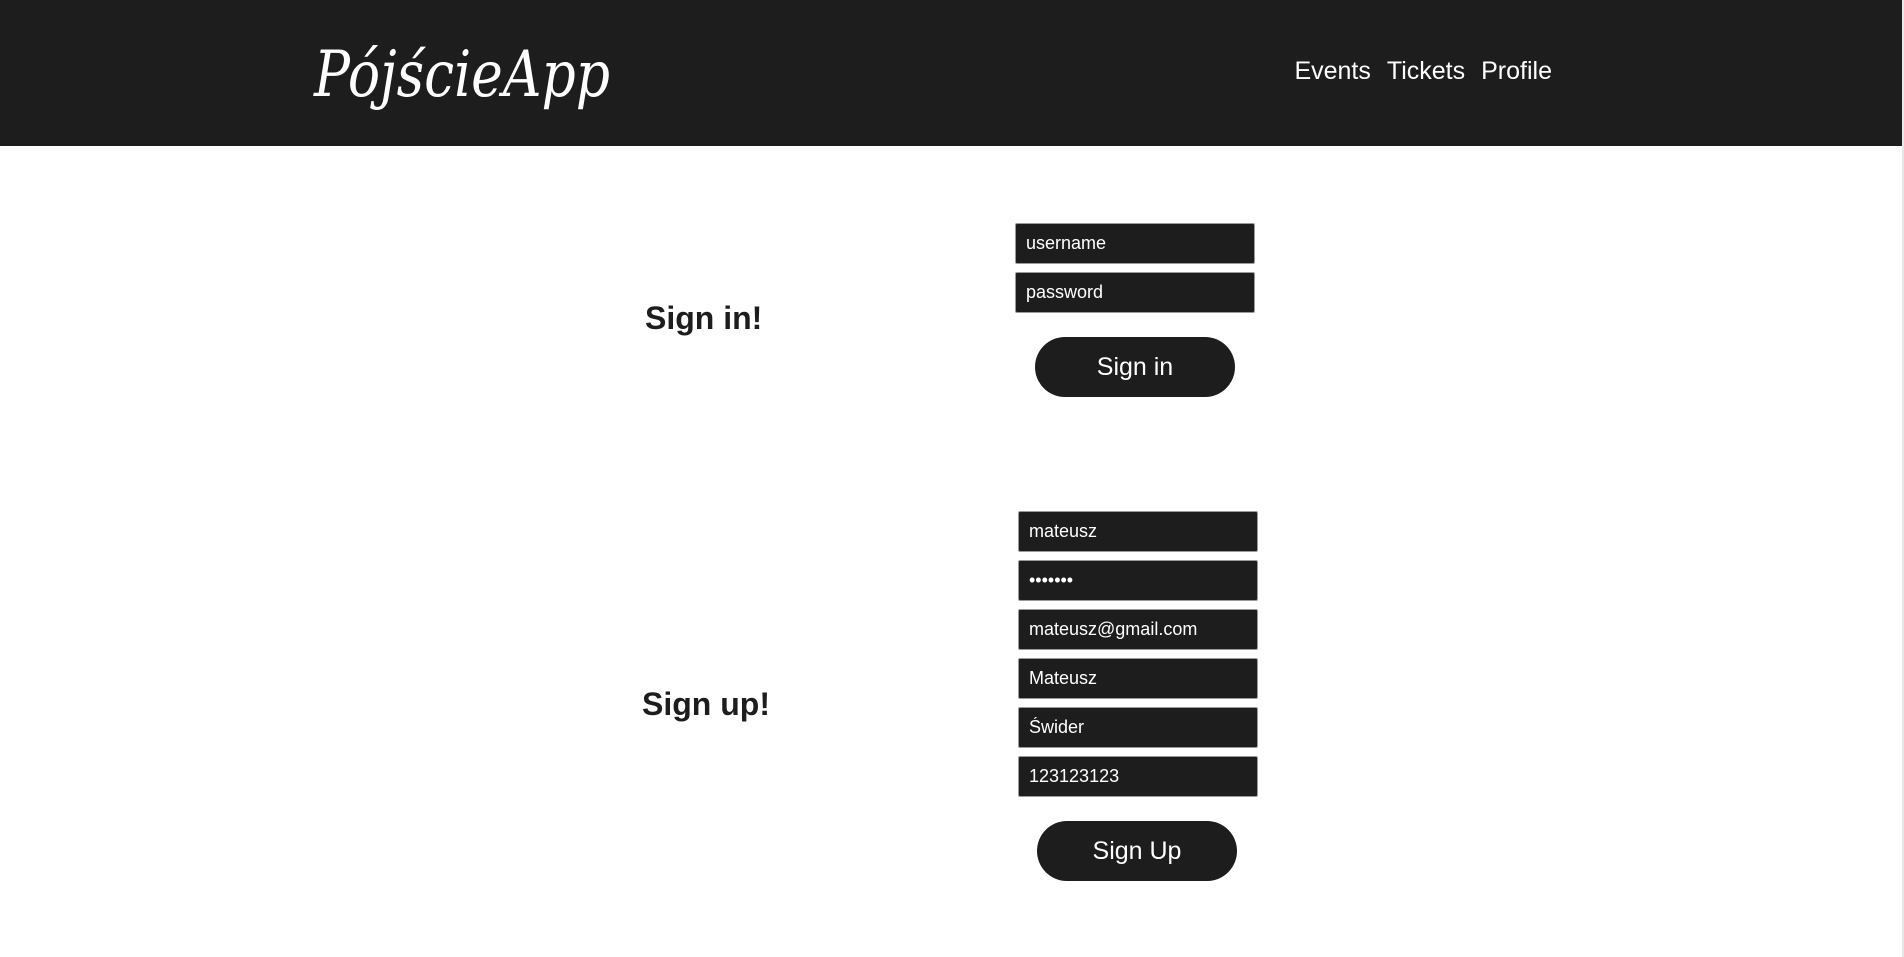 This screenshot has height=957, width=1904. Describe the element at coordinates (1426, 71) in the screenshot. I see `nav-link-tickets: Tickets` at that location.